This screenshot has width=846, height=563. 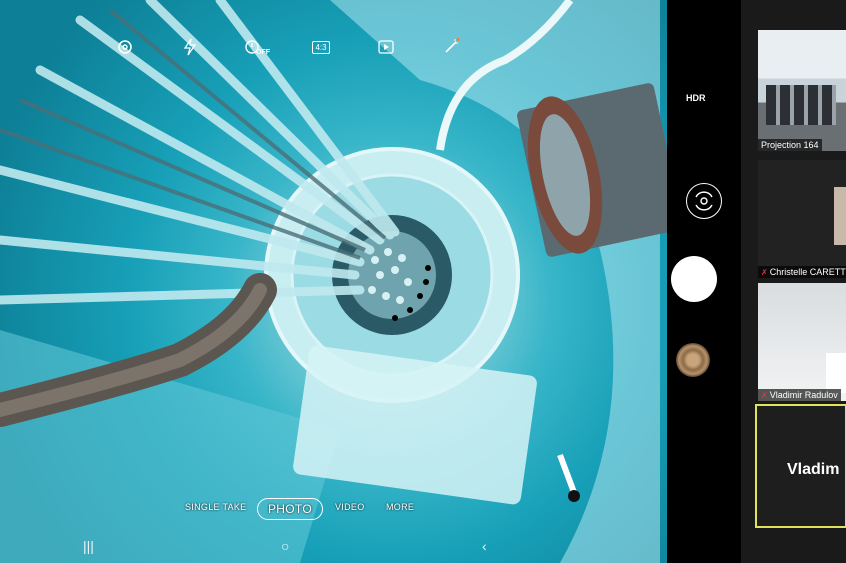 What do you see at coordinates (216, 507) in the screenshot?
I see `mode-single-take: SINGLE TAKE` at bounding box center [216, 507].